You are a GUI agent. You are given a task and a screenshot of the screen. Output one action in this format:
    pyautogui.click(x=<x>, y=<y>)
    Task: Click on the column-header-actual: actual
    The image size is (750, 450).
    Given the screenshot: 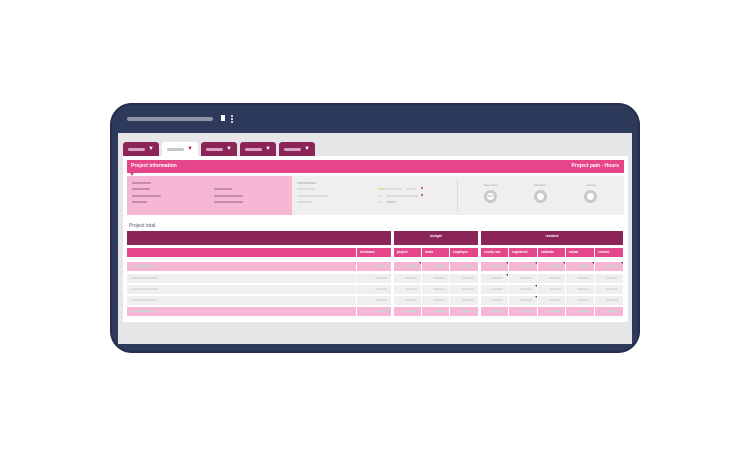 What is the action you would take?
    pyautogui.click(x=580, y=252)
    